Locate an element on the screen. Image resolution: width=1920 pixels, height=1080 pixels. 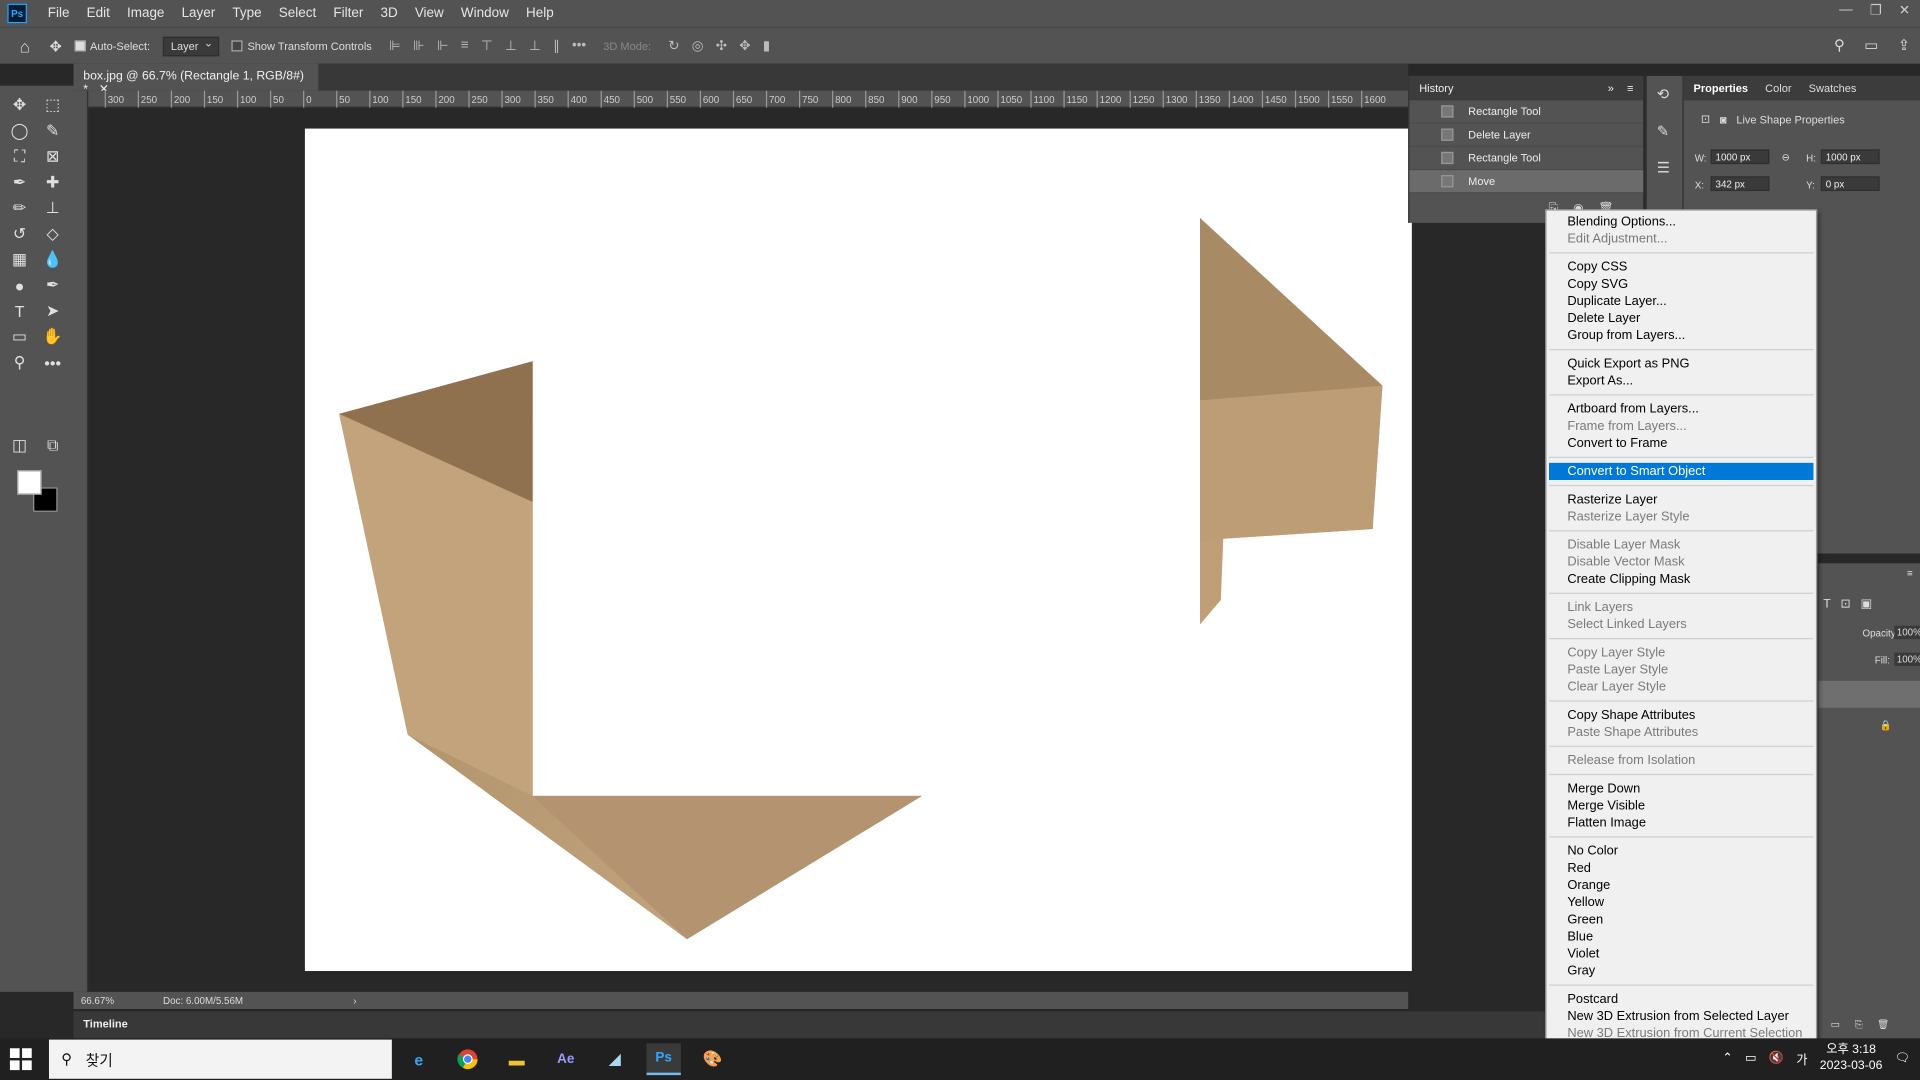
context-menu-item: Rasterize Layer is located at coordinates (1681, 499).